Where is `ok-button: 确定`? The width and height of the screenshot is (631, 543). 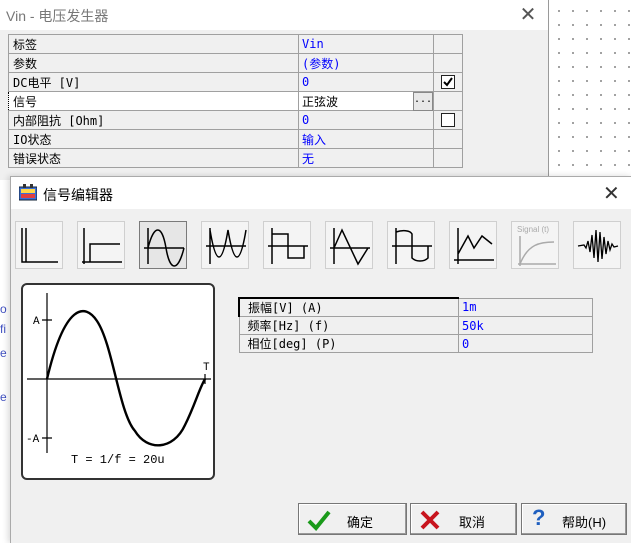 ok-button: 确定 is located at coordinates (352, 519).